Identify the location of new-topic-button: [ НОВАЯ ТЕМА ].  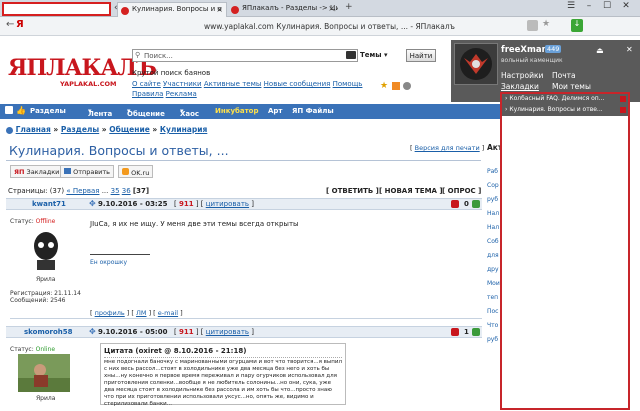
(411, 191).